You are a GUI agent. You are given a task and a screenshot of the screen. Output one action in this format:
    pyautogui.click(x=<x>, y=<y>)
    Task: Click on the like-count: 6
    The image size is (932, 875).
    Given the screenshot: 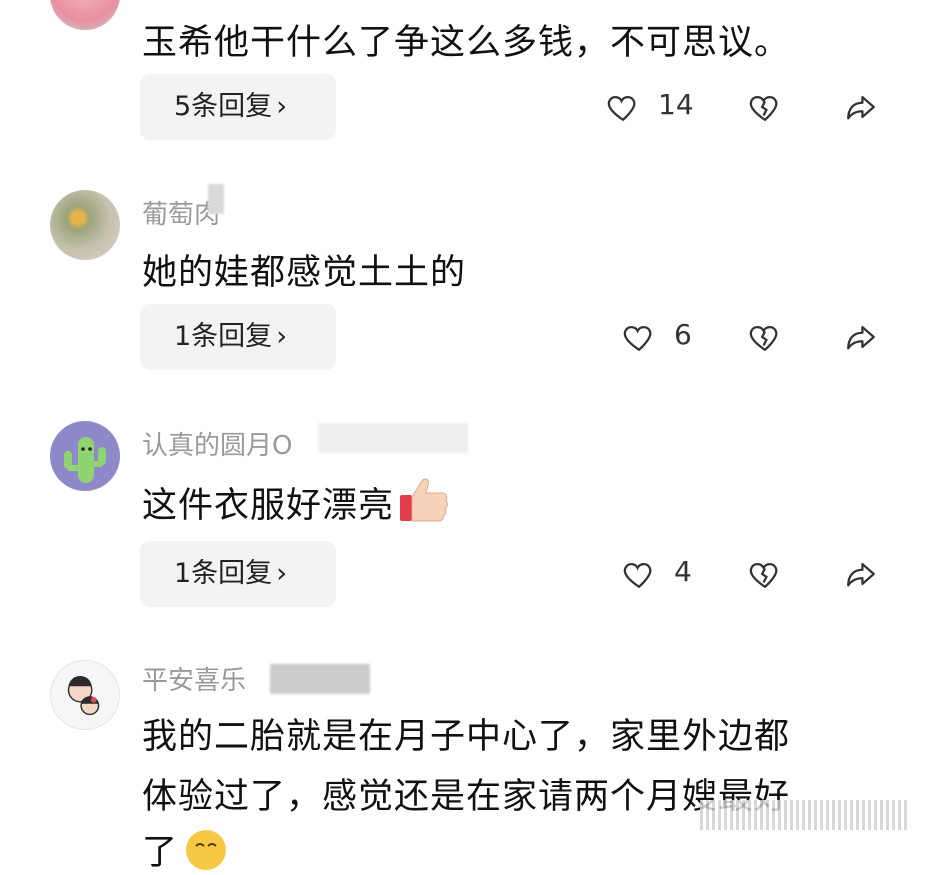 What is the action you would take?
    pyautogui.click(x=683, y=334)
    